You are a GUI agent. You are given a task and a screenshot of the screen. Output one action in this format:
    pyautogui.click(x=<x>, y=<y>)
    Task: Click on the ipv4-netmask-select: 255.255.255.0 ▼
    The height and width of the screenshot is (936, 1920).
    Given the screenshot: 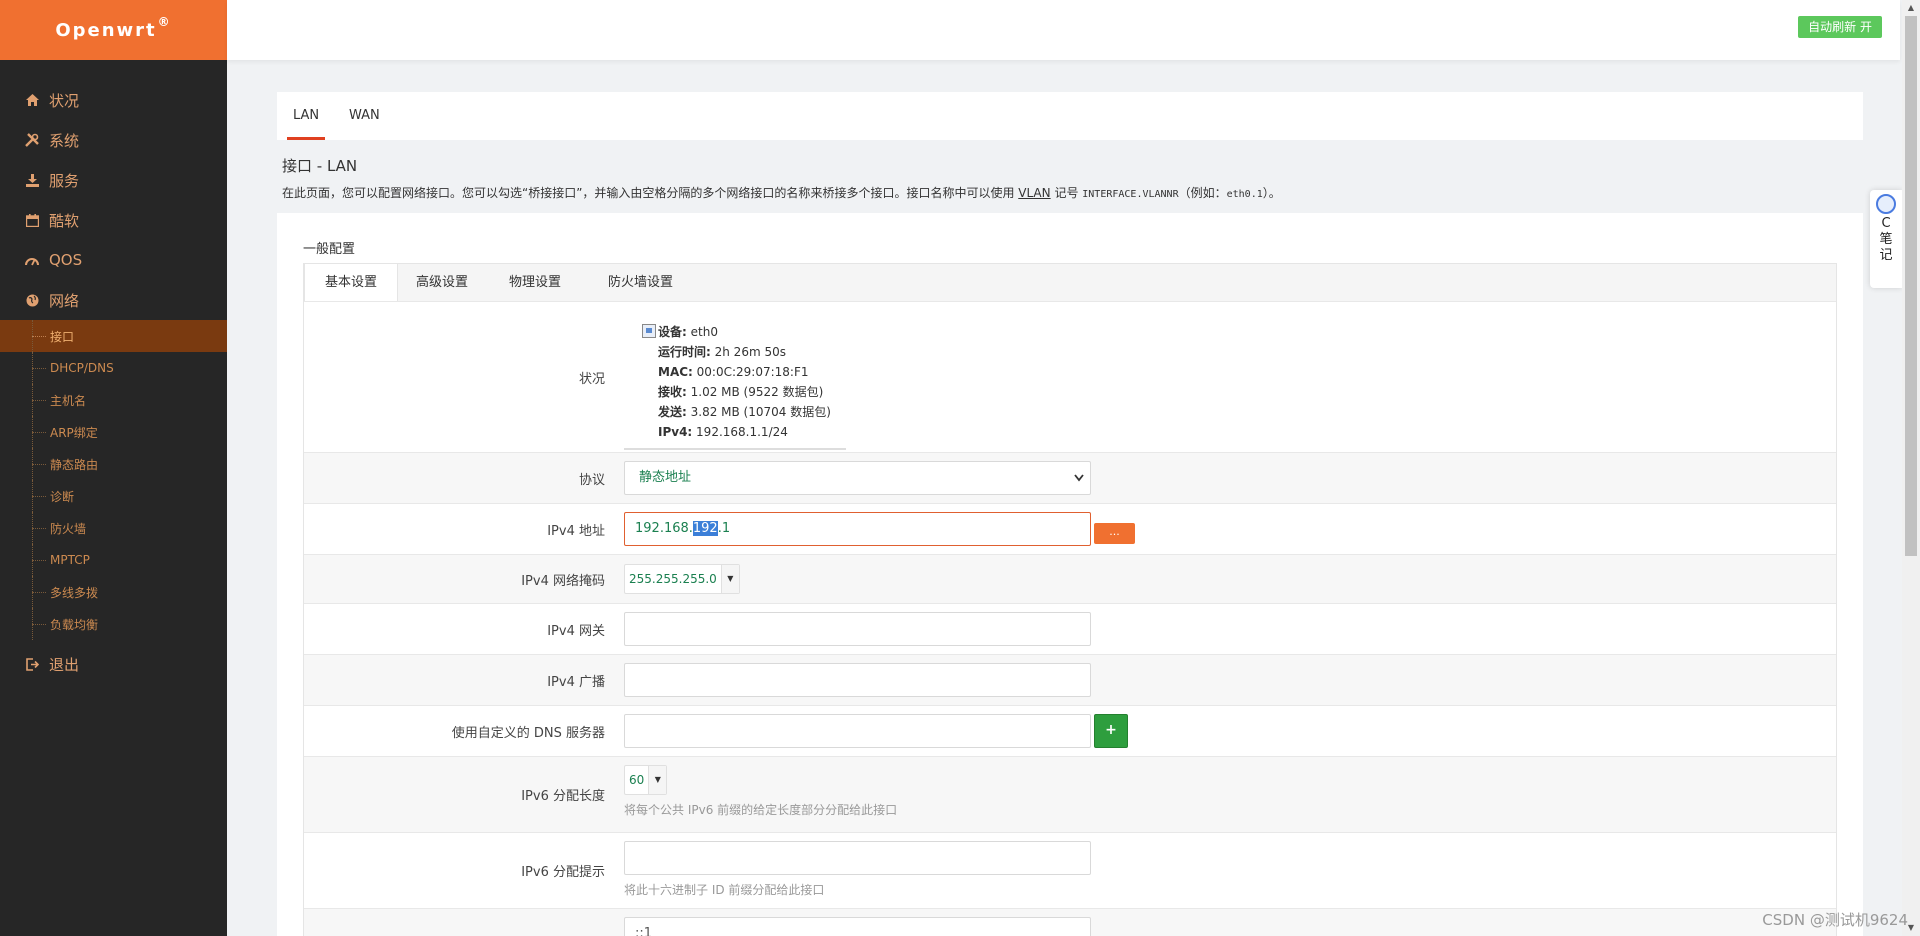 What is the action you would take?
    pyautogui.click(x=682, y=579)
    